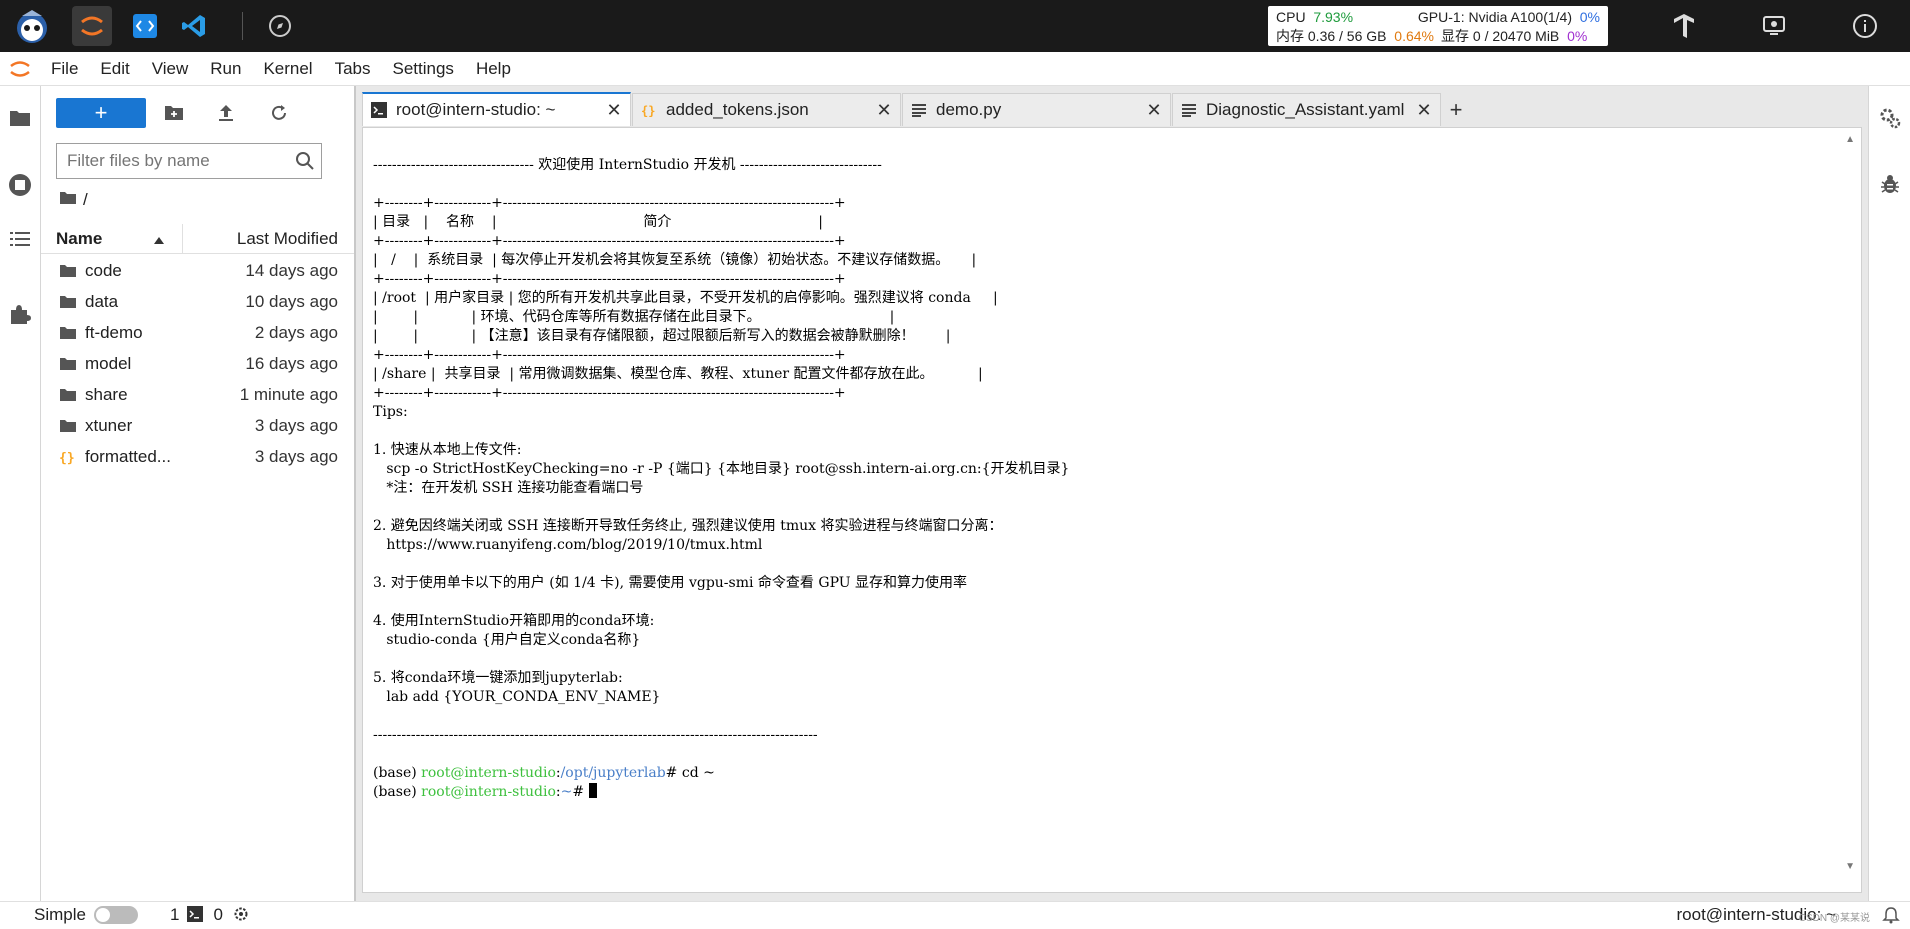 The height and width of the screenshot is (929, 1910). Describe the element at coordinates (1850, 866) in the screenshot. I see `scroll-down-arrow-icon: ▼` at that location.